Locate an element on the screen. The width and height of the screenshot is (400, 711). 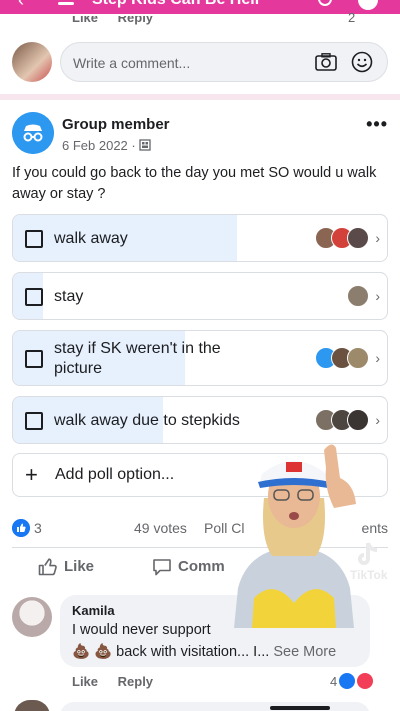
more-options-icon: ••• is located at coordinates (377, 124).